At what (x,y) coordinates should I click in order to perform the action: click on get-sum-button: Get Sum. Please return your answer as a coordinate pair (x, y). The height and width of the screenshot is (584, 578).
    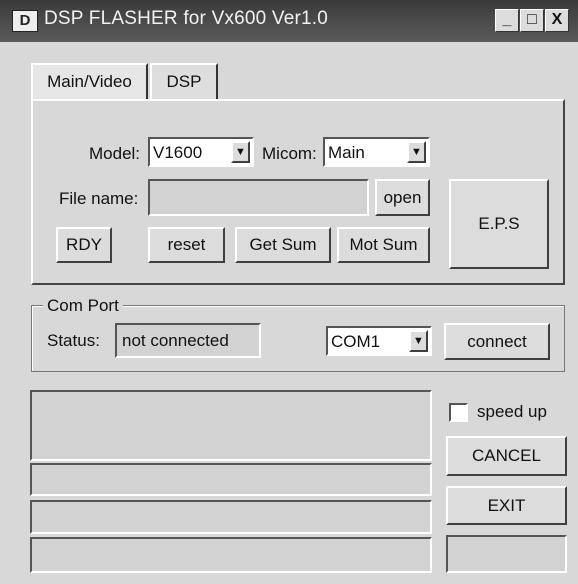
    Looking at the image, I should click on (283, 245).